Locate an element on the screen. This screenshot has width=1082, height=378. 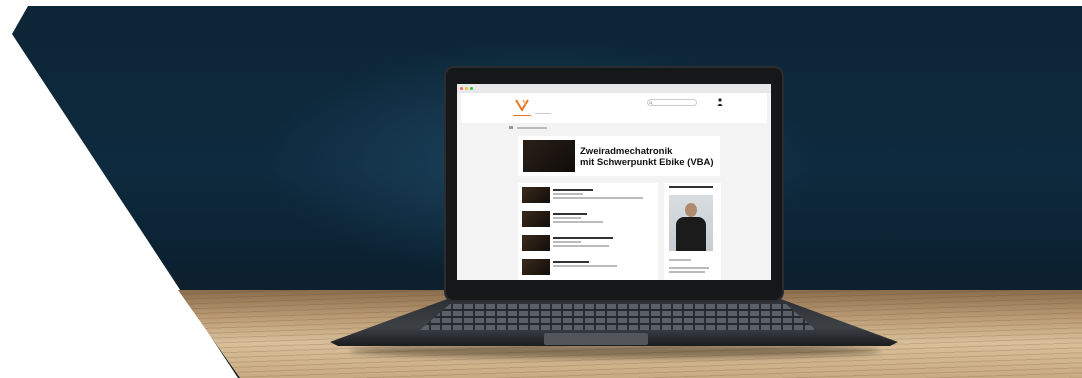
browser-topbar is located at coordinates (614, 88).